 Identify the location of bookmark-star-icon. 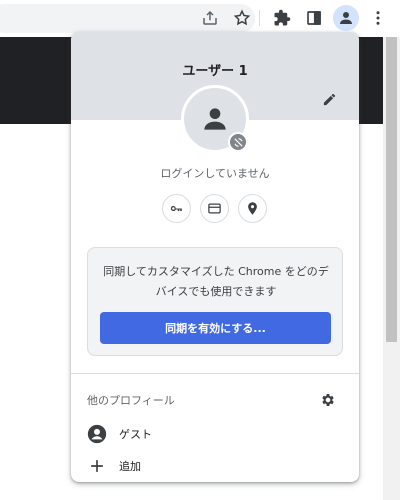
(242, 18).